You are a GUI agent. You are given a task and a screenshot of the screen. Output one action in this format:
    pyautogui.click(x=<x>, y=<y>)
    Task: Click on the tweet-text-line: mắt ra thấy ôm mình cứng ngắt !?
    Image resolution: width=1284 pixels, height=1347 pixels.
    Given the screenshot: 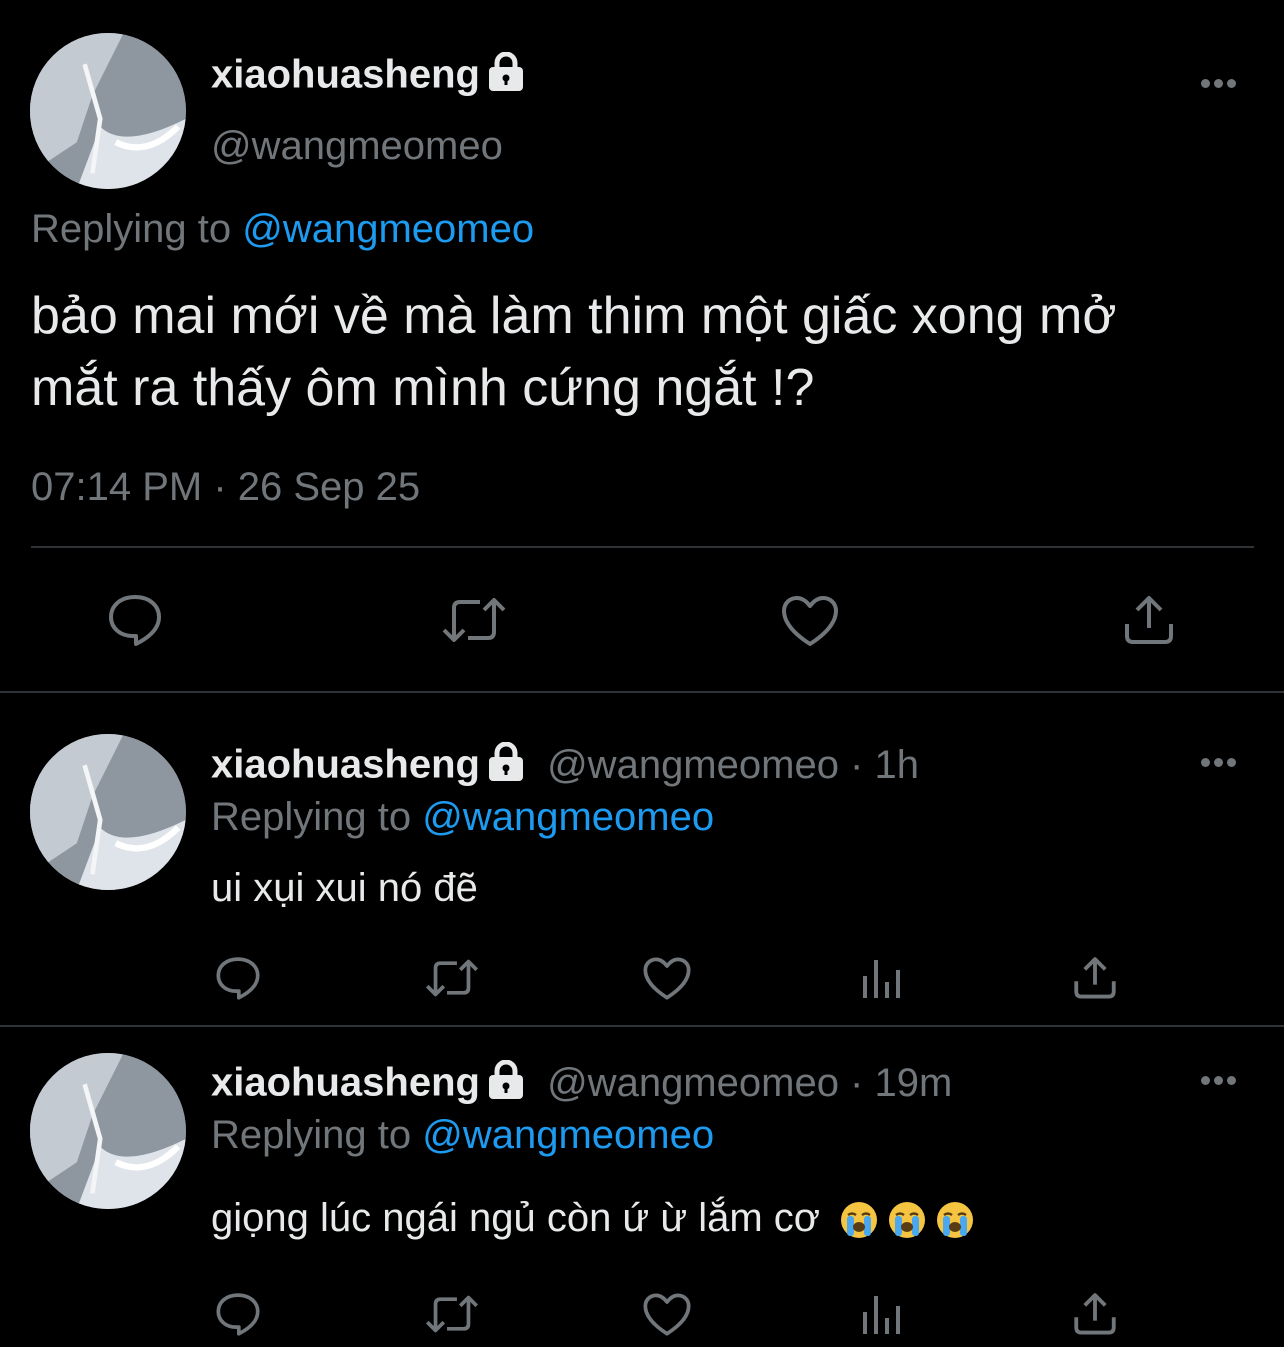 What is the action you would take?
    pyautogui.click(x=423, y=388)
    